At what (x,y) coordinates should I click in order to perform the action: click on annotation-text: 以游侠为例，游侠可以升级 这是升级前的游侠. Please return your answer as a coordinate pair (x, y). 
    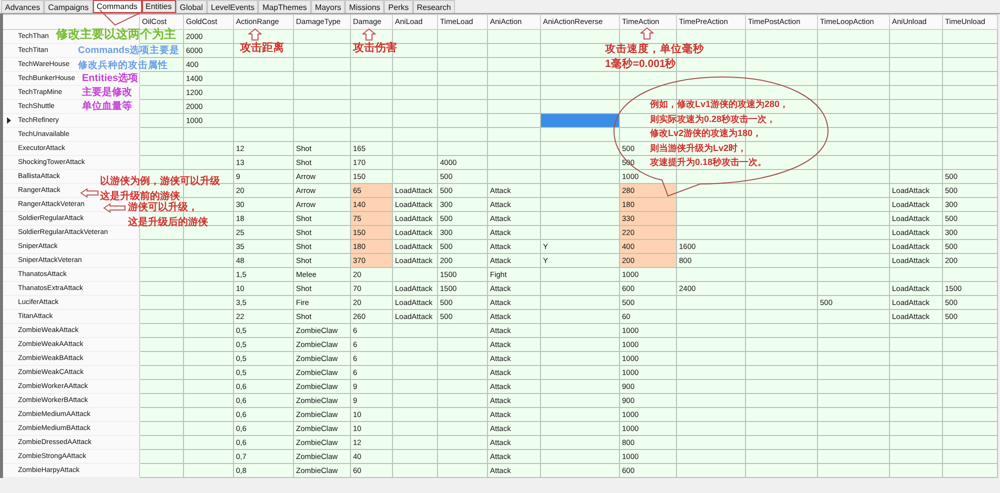
    Looking at the image, I should click on (160, 188).